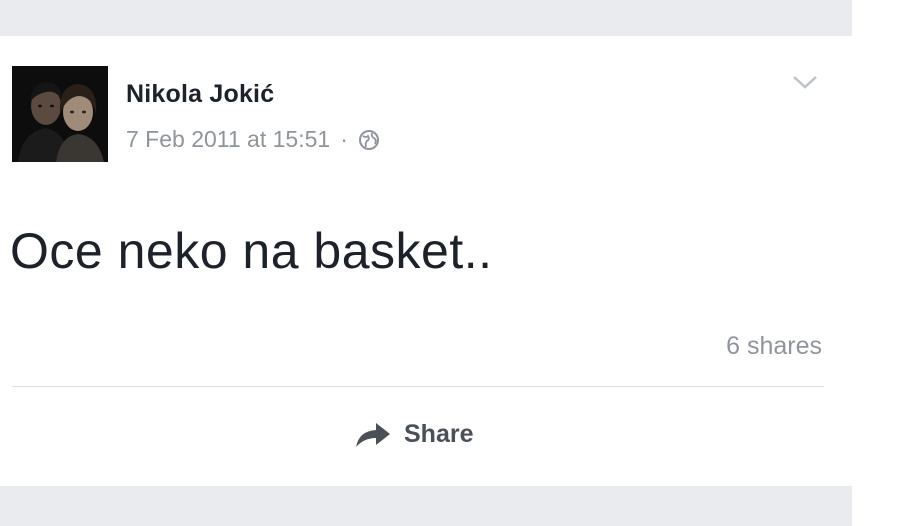  Describe the element at coordinates (426, 506) in the screenshot. I see `feed-background-bottom` at that location.